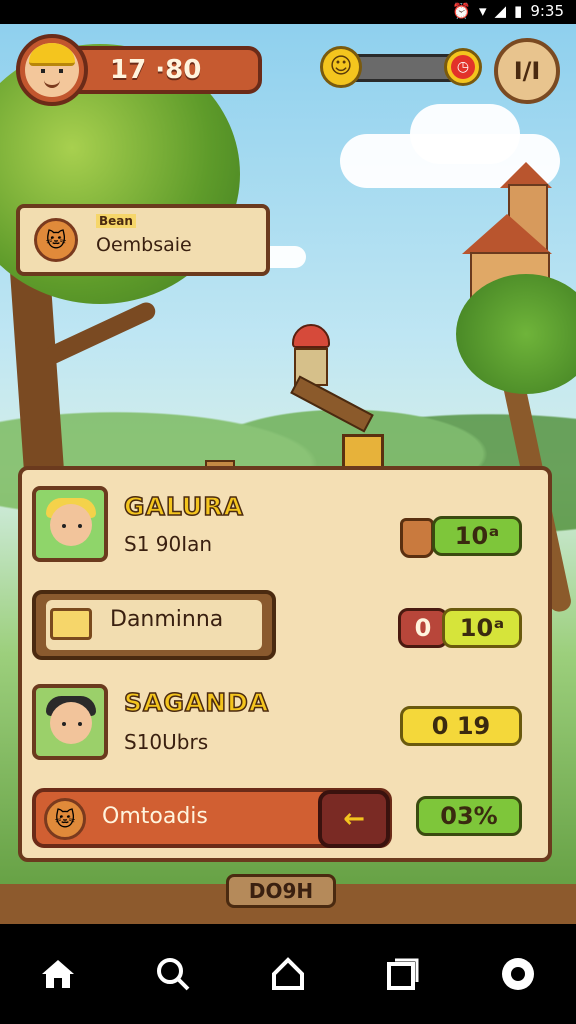 The height and width of the screenshot is (1024, 576). Describe the element at coordinates (527, 71) in the screenshot. I see `pause-button: I/I` at that location.